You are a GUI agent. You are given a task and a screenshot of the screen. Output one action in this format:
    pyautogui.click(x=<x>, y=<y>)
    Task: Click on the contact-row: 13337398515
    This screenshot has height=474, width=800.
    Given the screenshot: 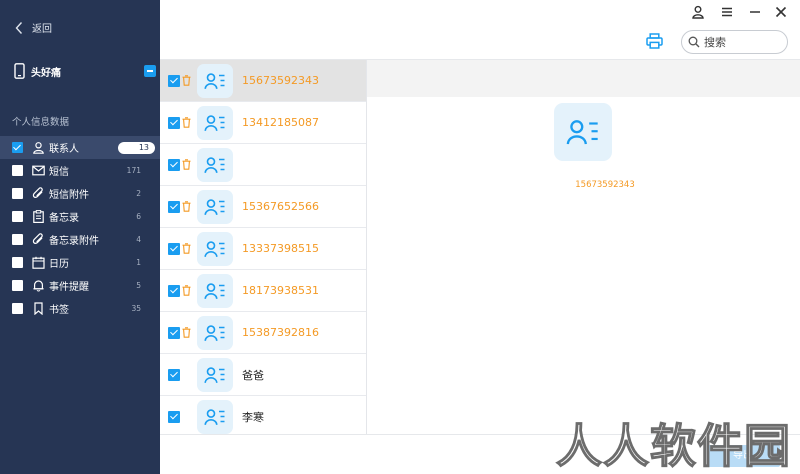 What is the action you would take?
    pyautogui.click(x=263, y=249)
    